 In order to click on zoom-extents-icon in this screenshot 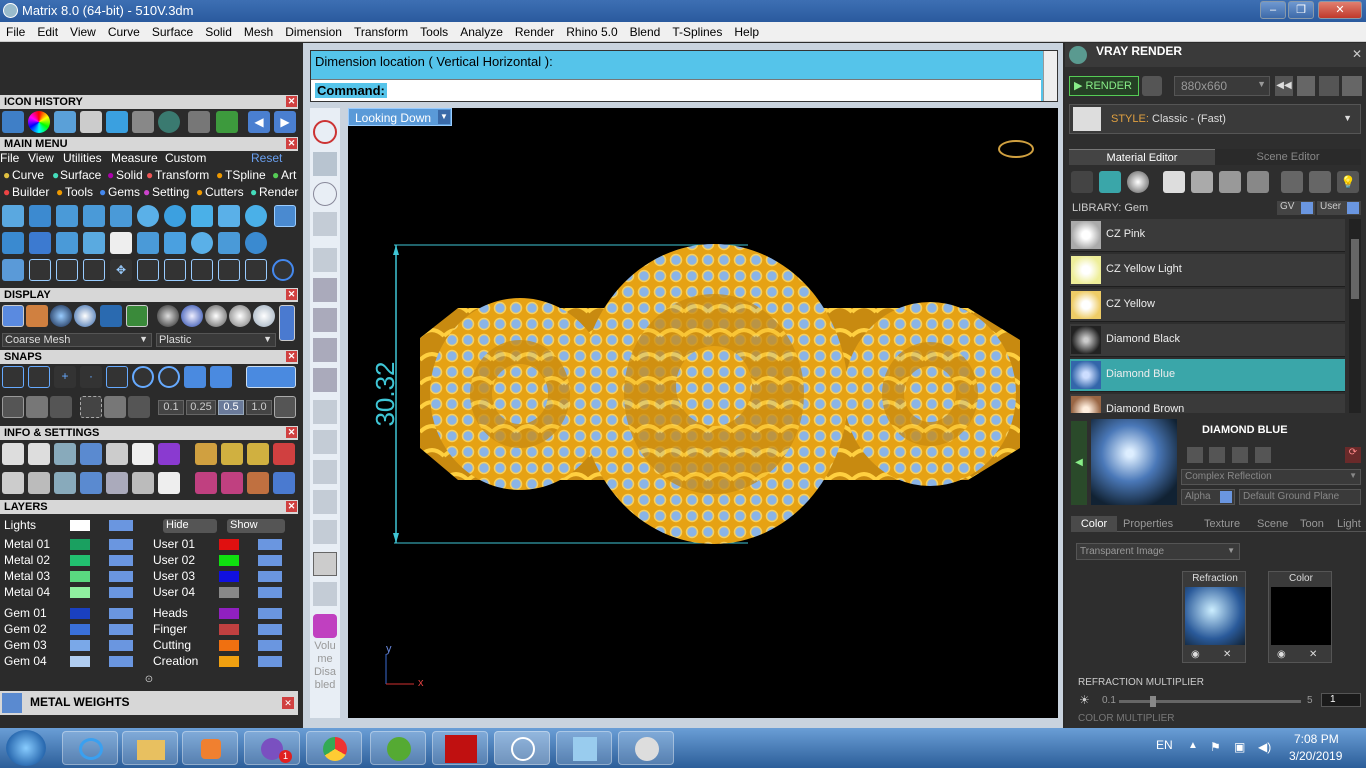, I will do `click(325, 412)`.